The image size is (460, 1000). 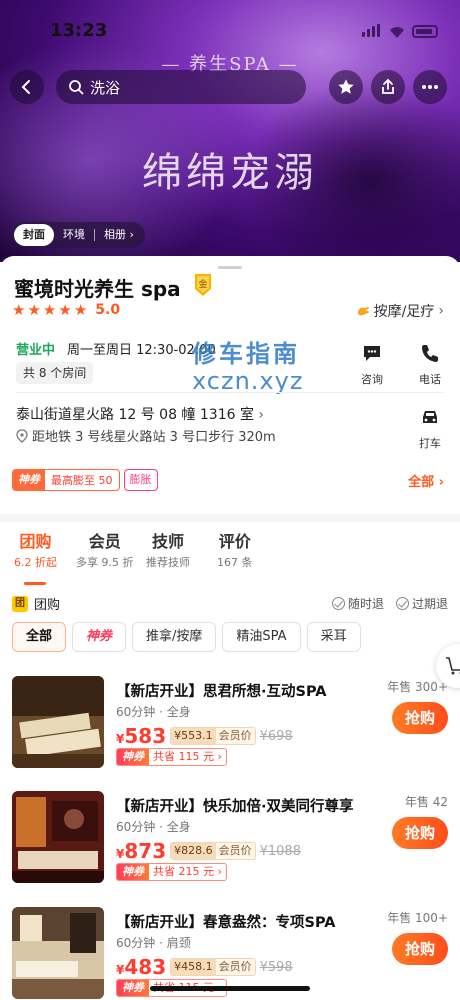 What do you see at coordinates (99, 637) in the screenshot?
I see `filter-coupon: 神券` at bounding box center [99, 637].